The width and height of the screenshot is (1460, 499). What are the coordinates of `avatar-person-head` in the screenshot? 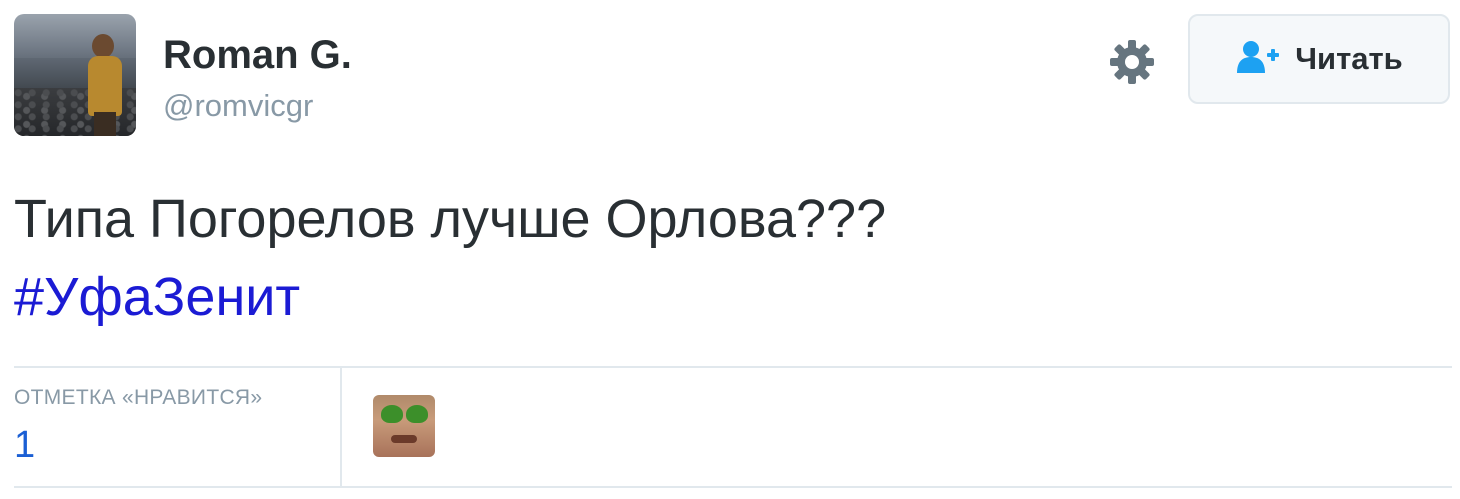 It's located at (103, 46).